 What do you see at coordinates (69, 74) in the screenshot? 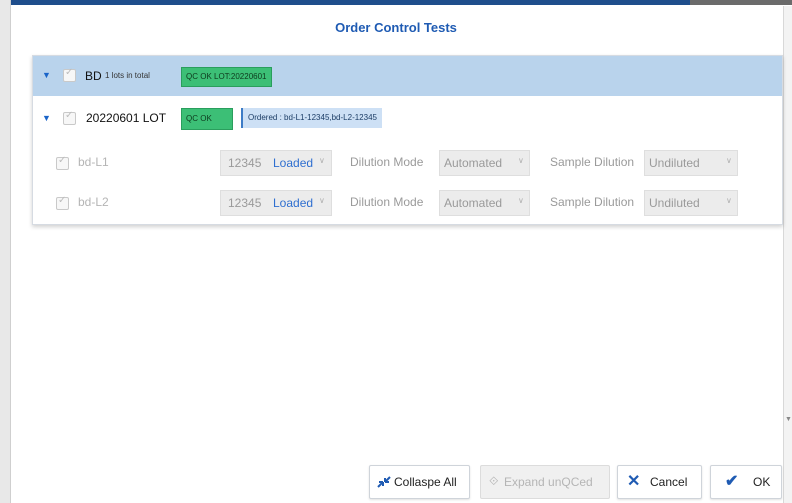
I see `group-checkbox` at bounding box center [69, 74].